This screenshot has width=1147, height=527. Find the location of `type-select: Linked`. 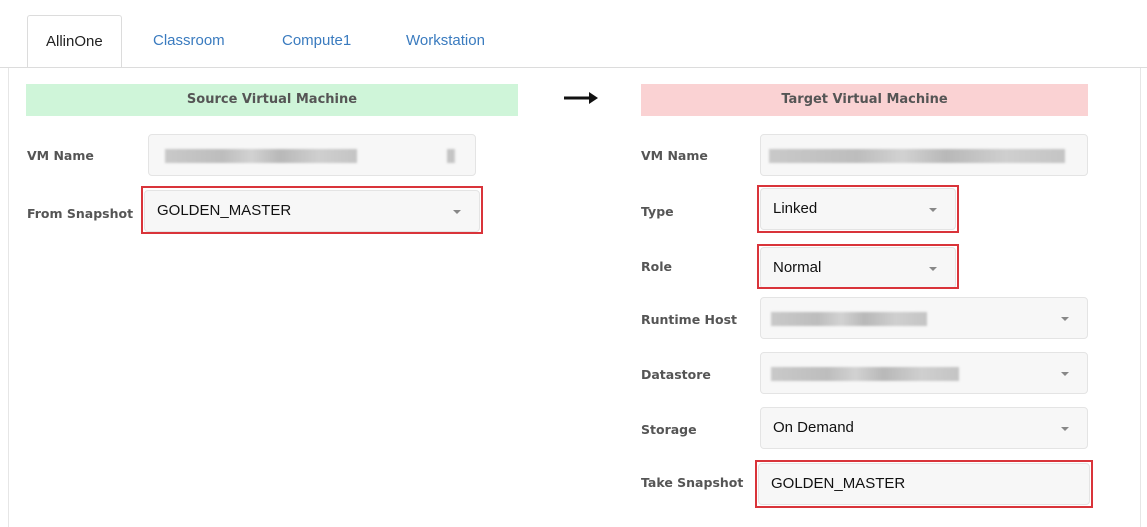

type-select: Linked is located at coordinates (858, 209).